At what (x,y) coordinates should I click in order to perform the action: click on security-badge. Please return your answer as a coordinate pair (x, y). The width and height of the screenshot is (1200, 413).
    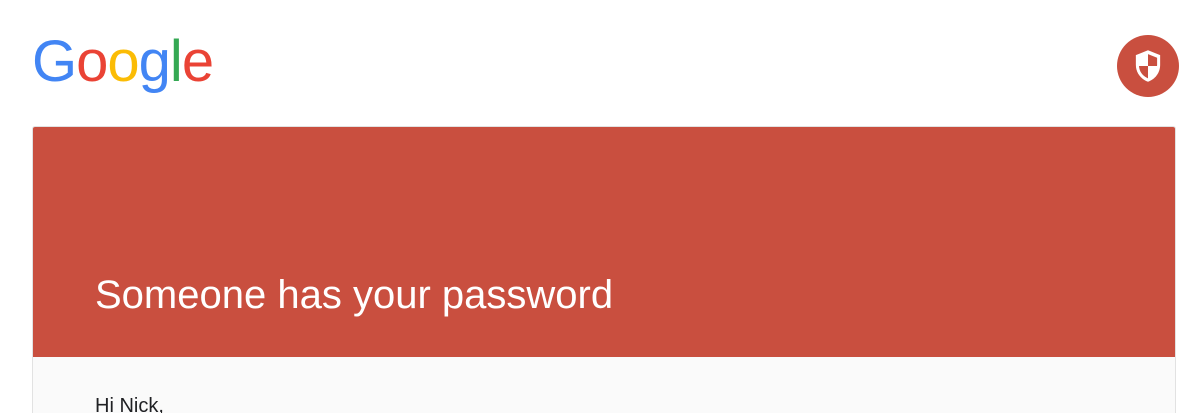
    Looking at the image, I should click on (1148, 66).